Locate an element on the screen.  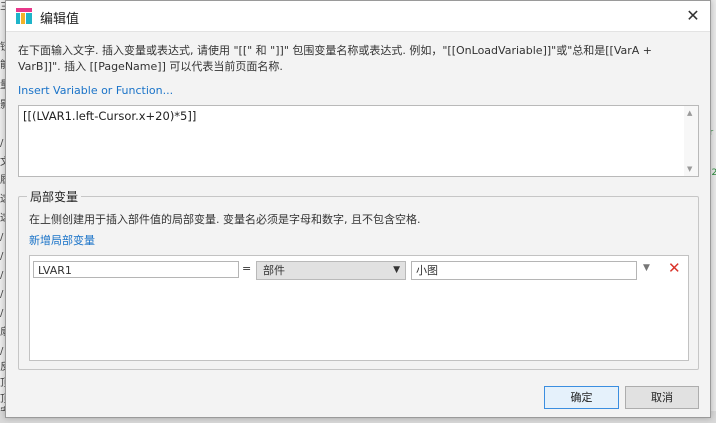
cancel-button: 取消 is located at coordinates (662, 397).